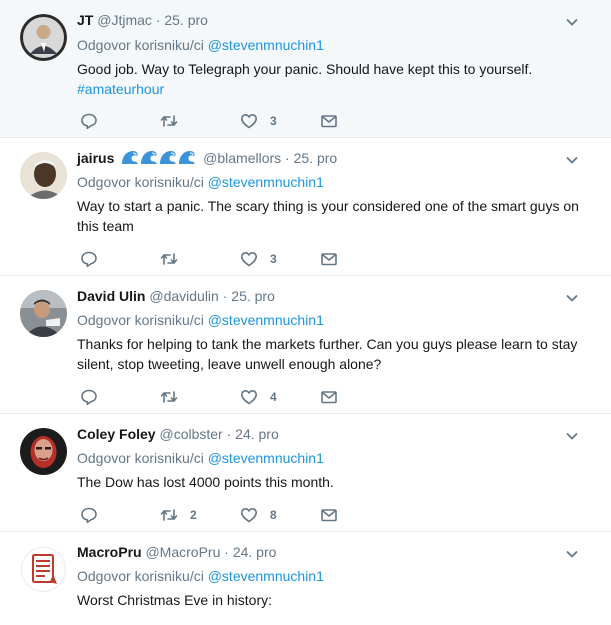 The width and height of the screenshot is (611, 625). I want to click on tweet-text-body: Worst Christmas Eve in history:, so click(175, 600).